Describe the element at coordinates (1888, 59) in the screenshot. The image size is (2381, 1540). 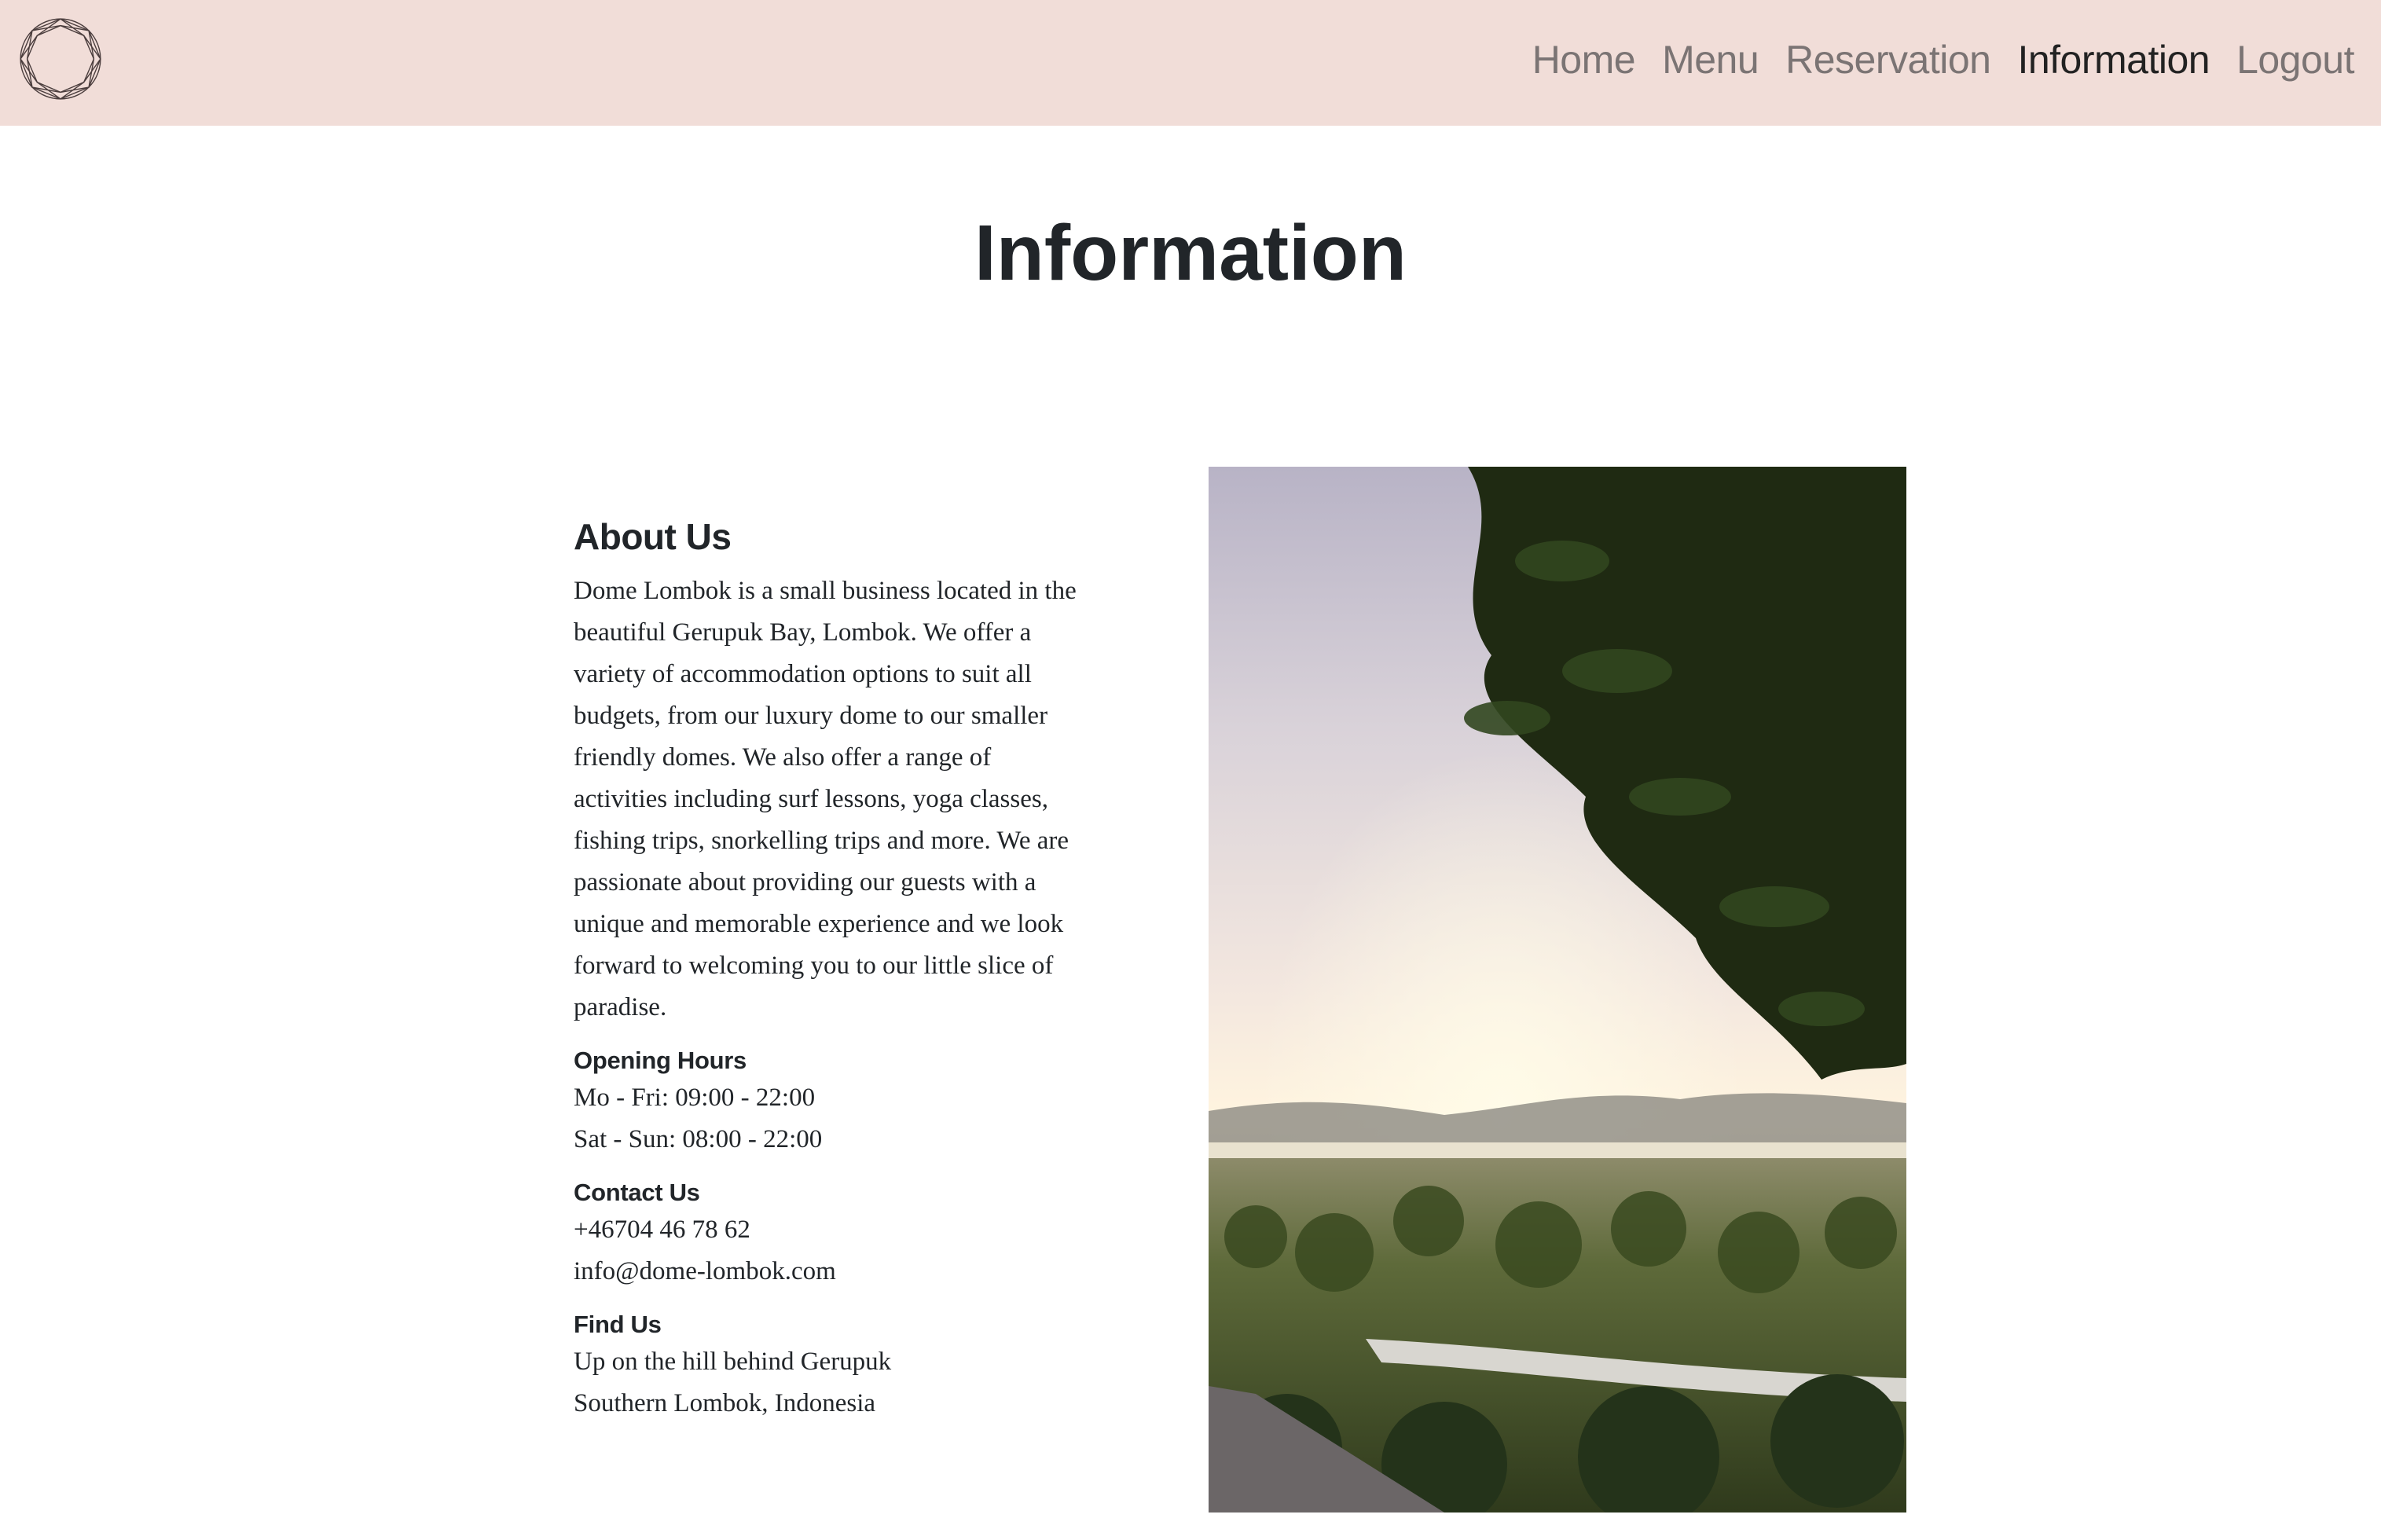
I see `nav-reservation: Reservation` at that location.